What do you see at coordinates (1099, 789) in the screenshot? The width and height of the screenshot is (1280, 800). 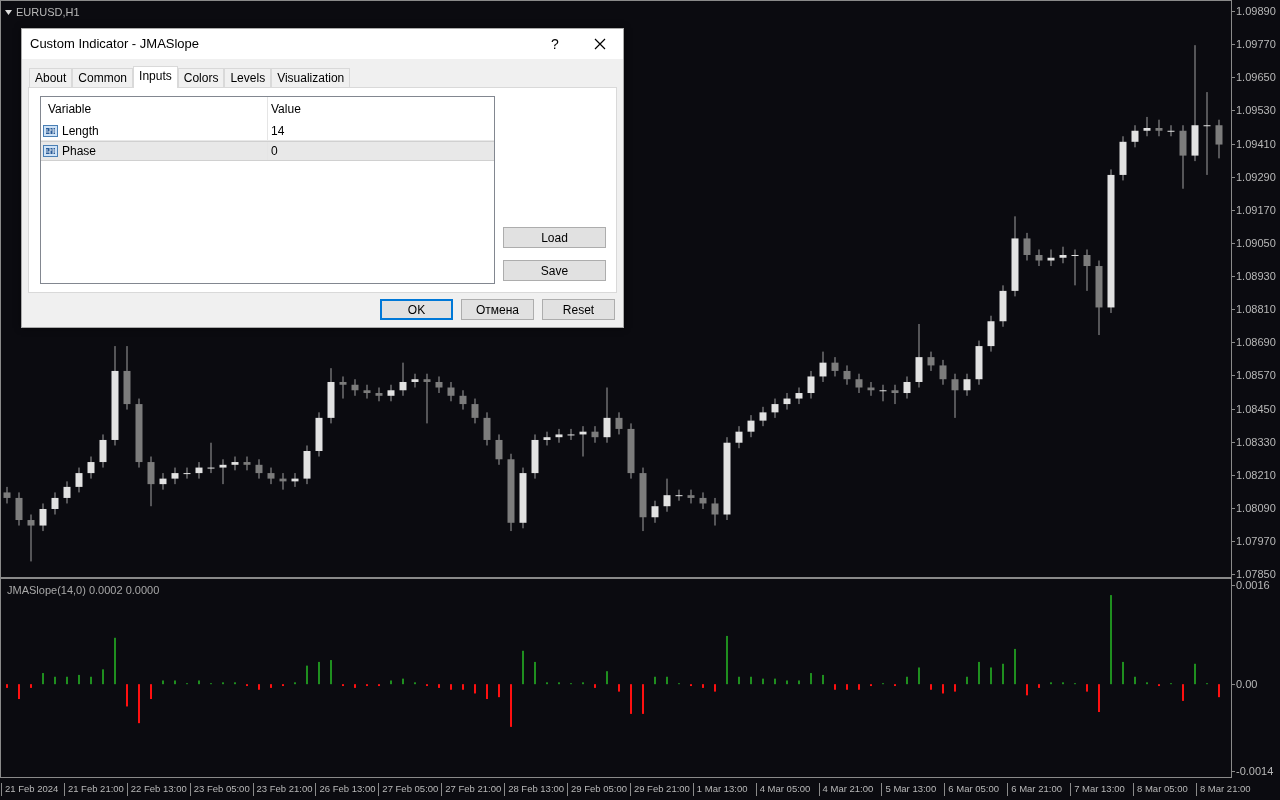 I see `time-label: 7 Mar 13:00` at bounding box center [1099, 789].